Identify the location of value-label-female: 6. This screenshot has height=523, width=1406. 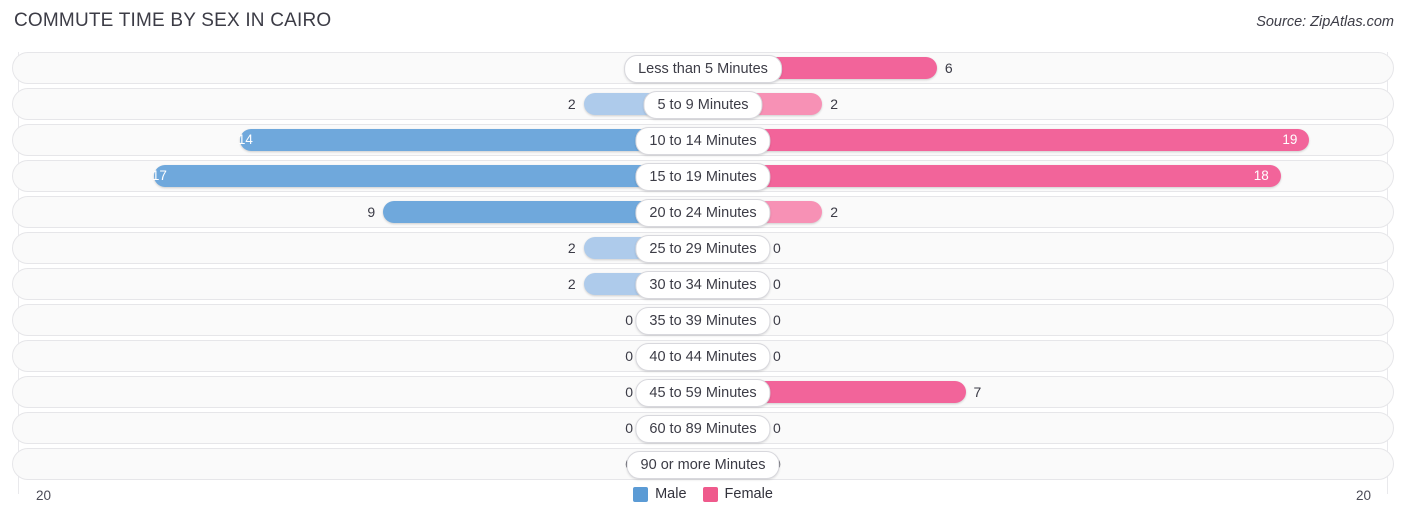
(948, 68).